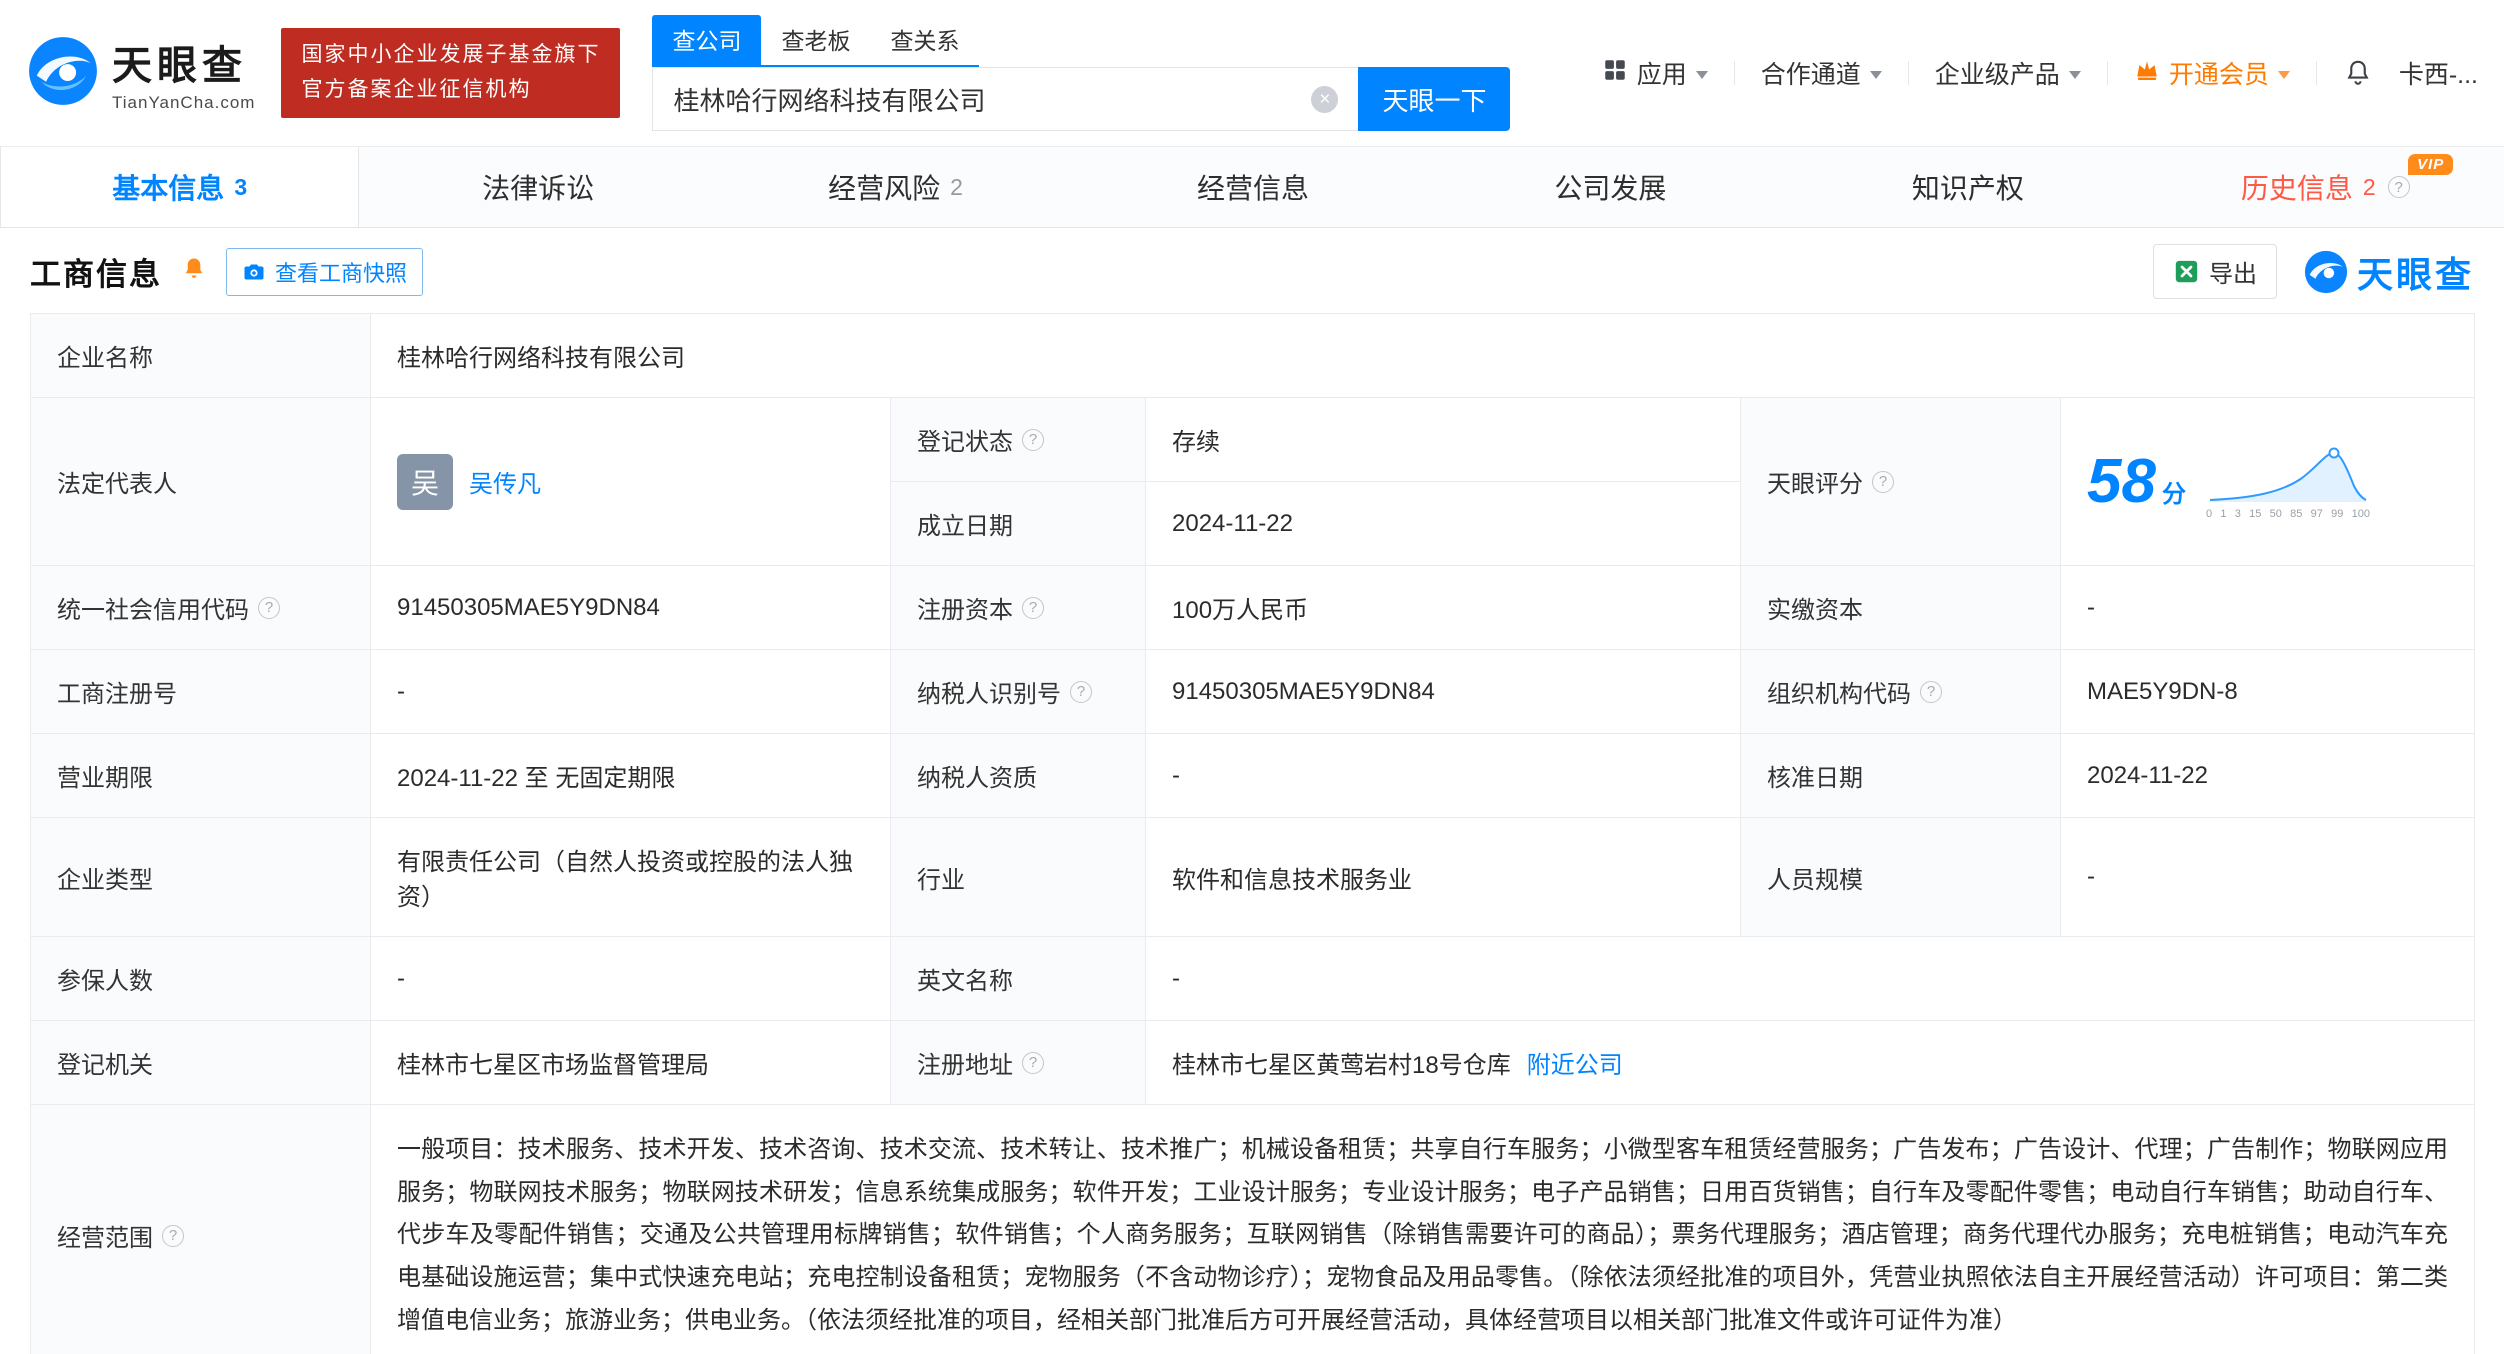 This screenshot has height=1354, width=2504. Describe the element at coordinates (1443, 775) in the screenshot. I see `taxpayer-quali-value: -` at that location.